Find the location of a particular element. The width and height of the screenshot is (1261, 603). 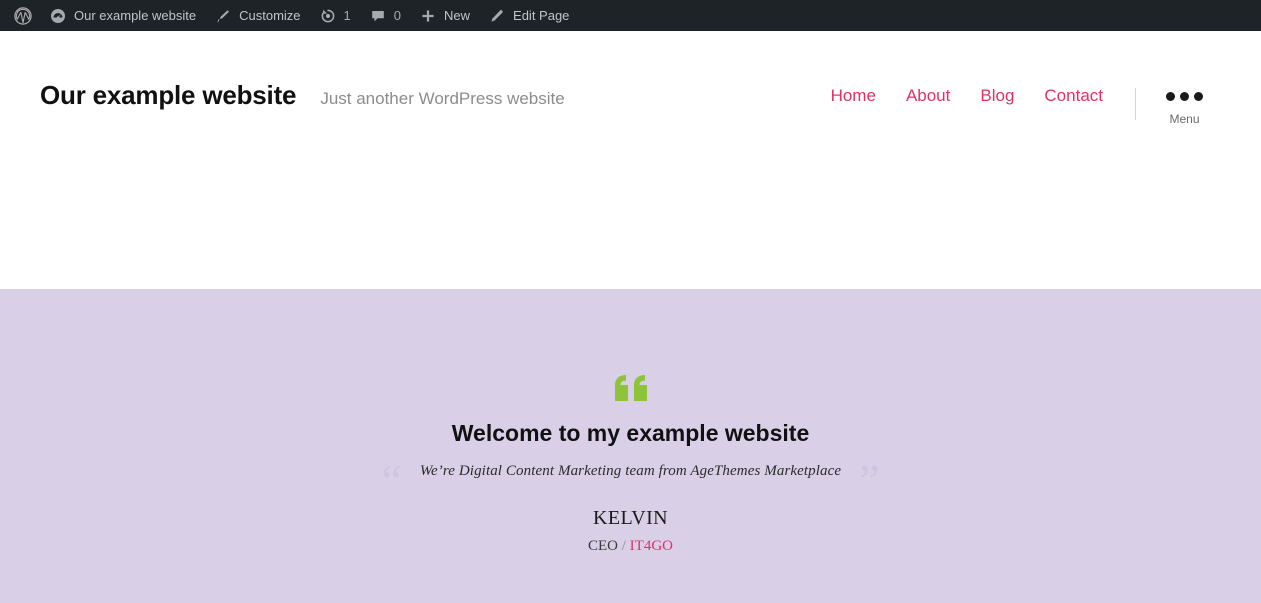

updates-icon is located at coordinates (328, 16).